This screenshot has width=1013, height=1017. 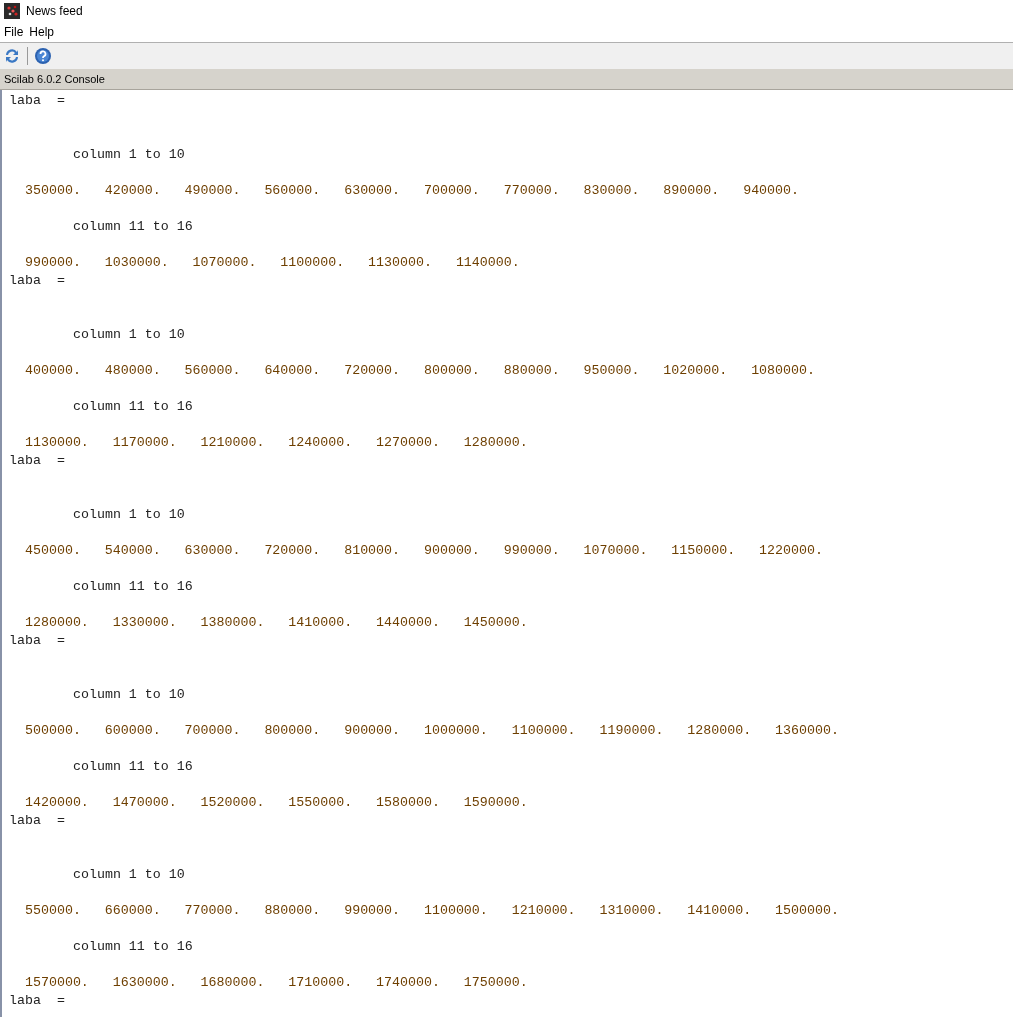 What do you see at coordinates (419, 371) in the screenshot?
I see `values-row-text: 400000. 480000. 560000. 640000. 720000. 800000. 880000. 950000. 1020000. 1080000.` at bounding box center [419, 371].